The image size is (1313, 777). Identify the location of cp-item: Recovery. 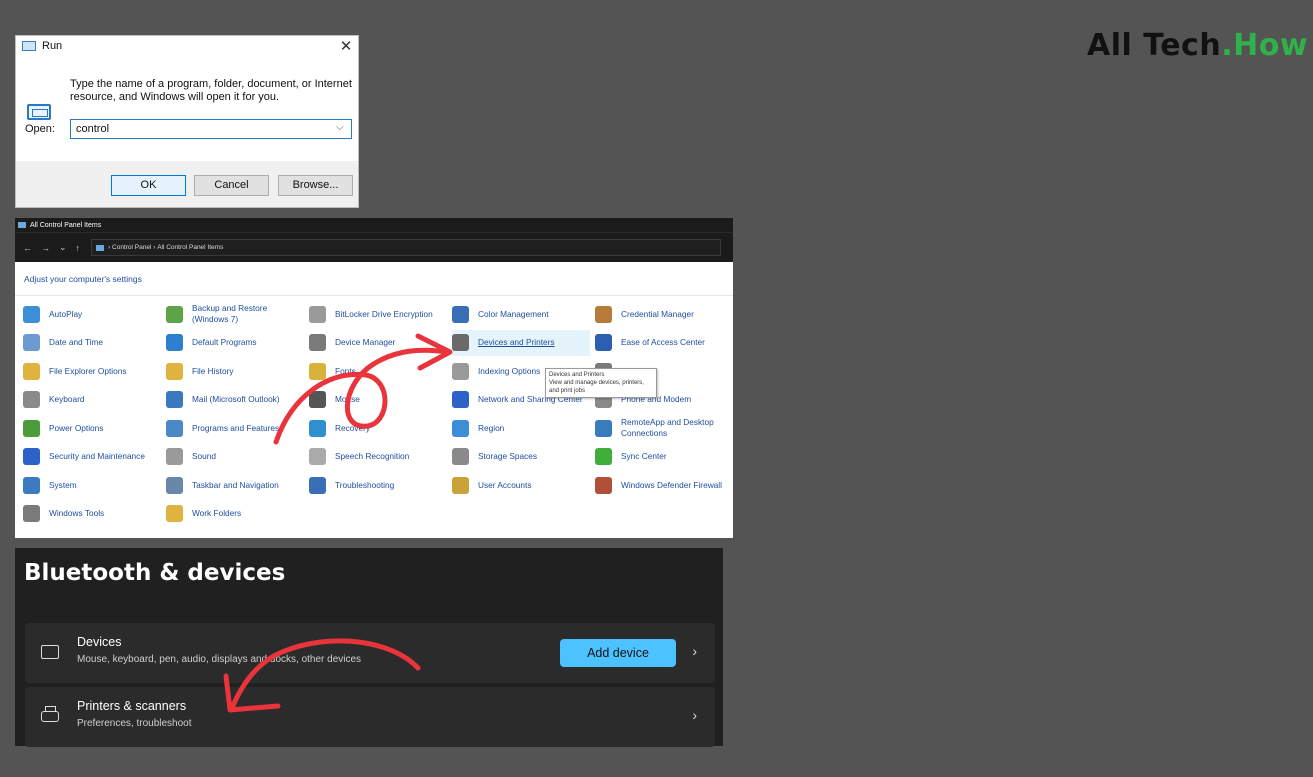
(378, 428).